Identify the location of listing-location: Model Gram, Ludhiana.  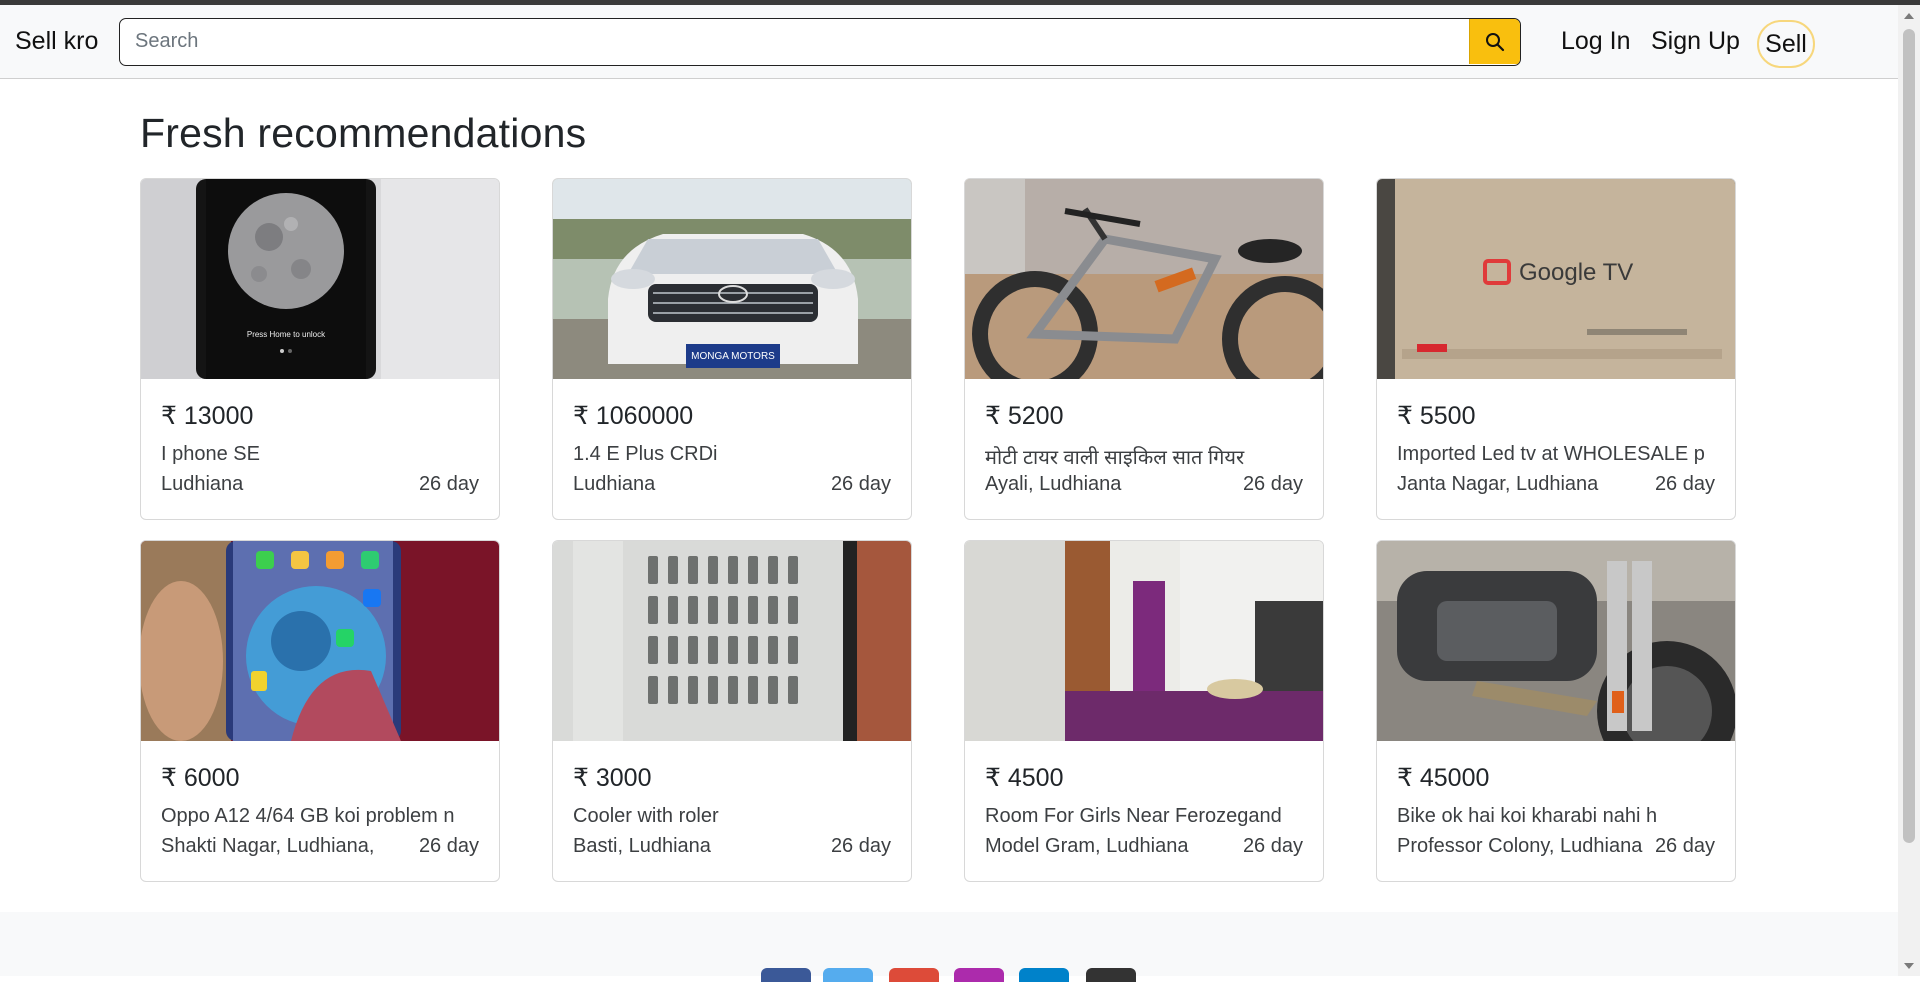
(1087, 846).